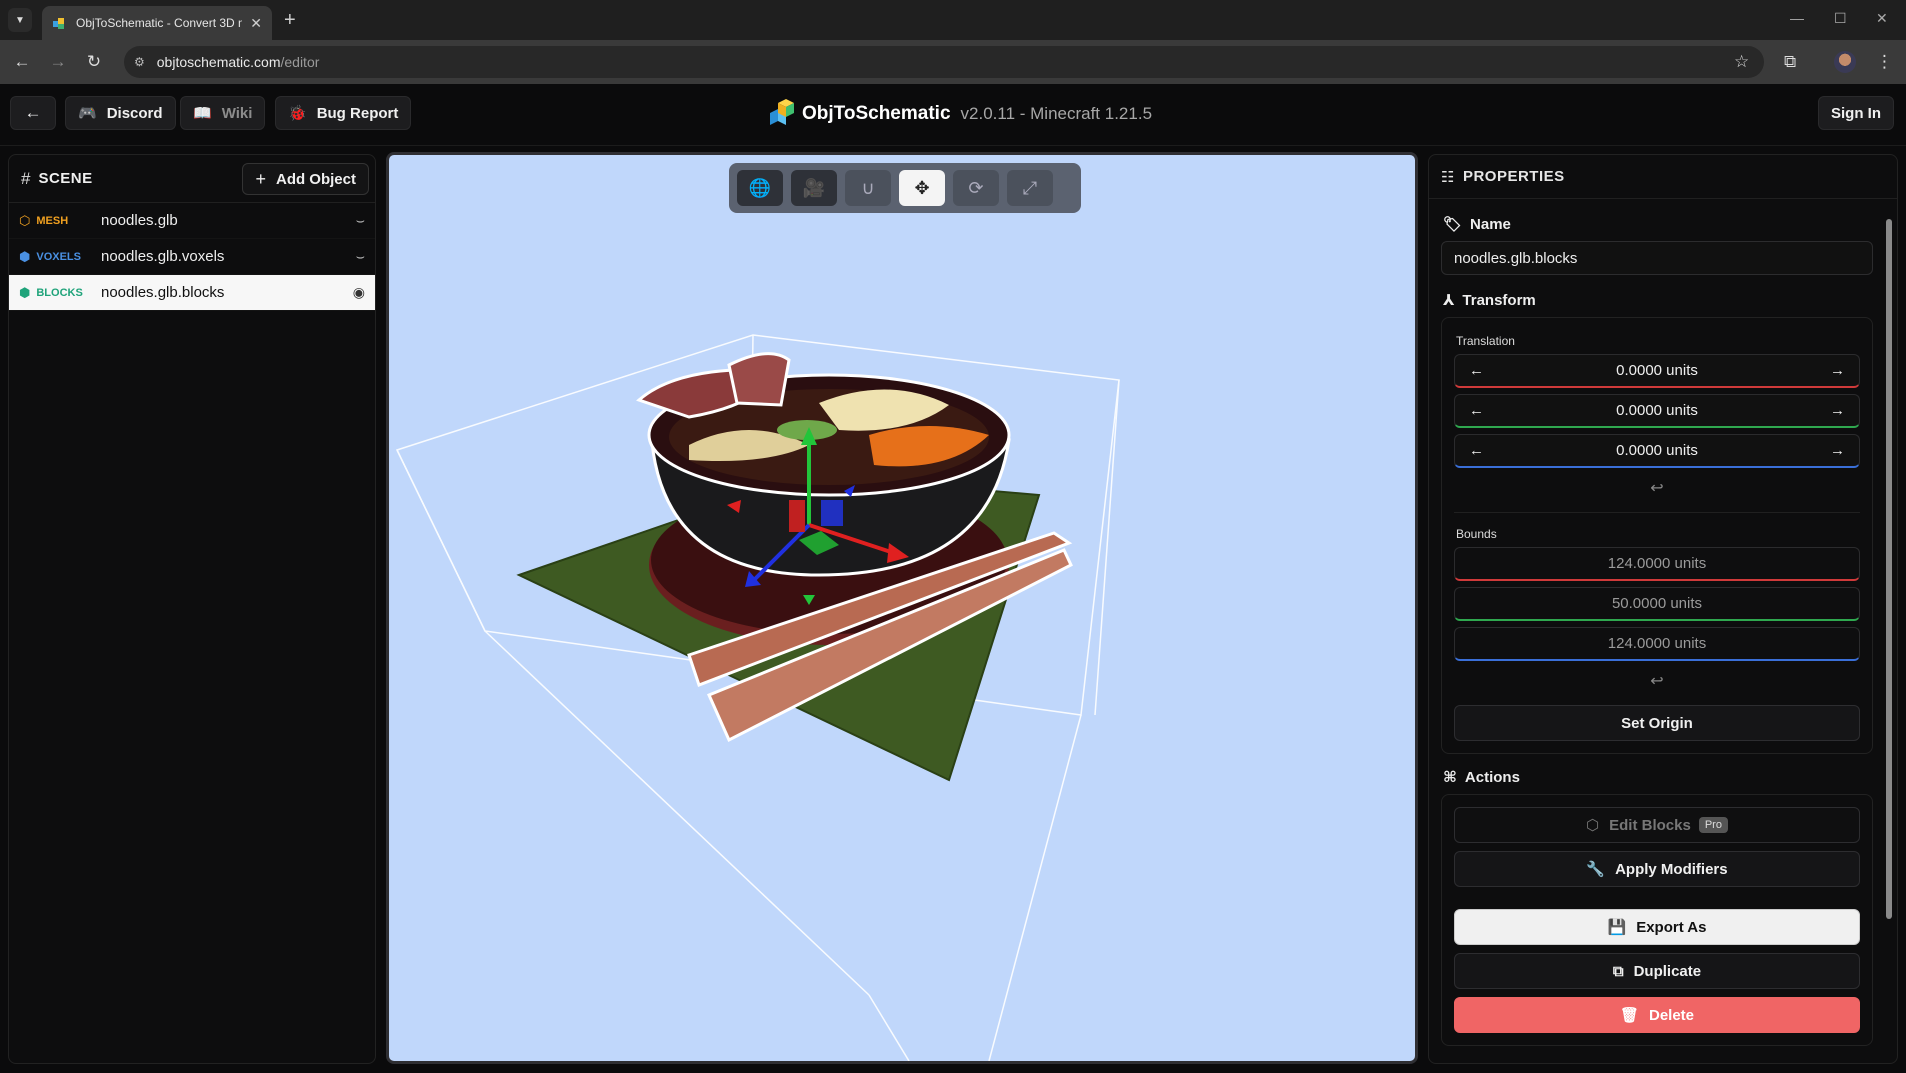 This screenshot has width=1906, height=1073. Describe the element at coordinates (1741, 62) in the screenshot. I see `bookmark-star-icon: ☆` at that location.